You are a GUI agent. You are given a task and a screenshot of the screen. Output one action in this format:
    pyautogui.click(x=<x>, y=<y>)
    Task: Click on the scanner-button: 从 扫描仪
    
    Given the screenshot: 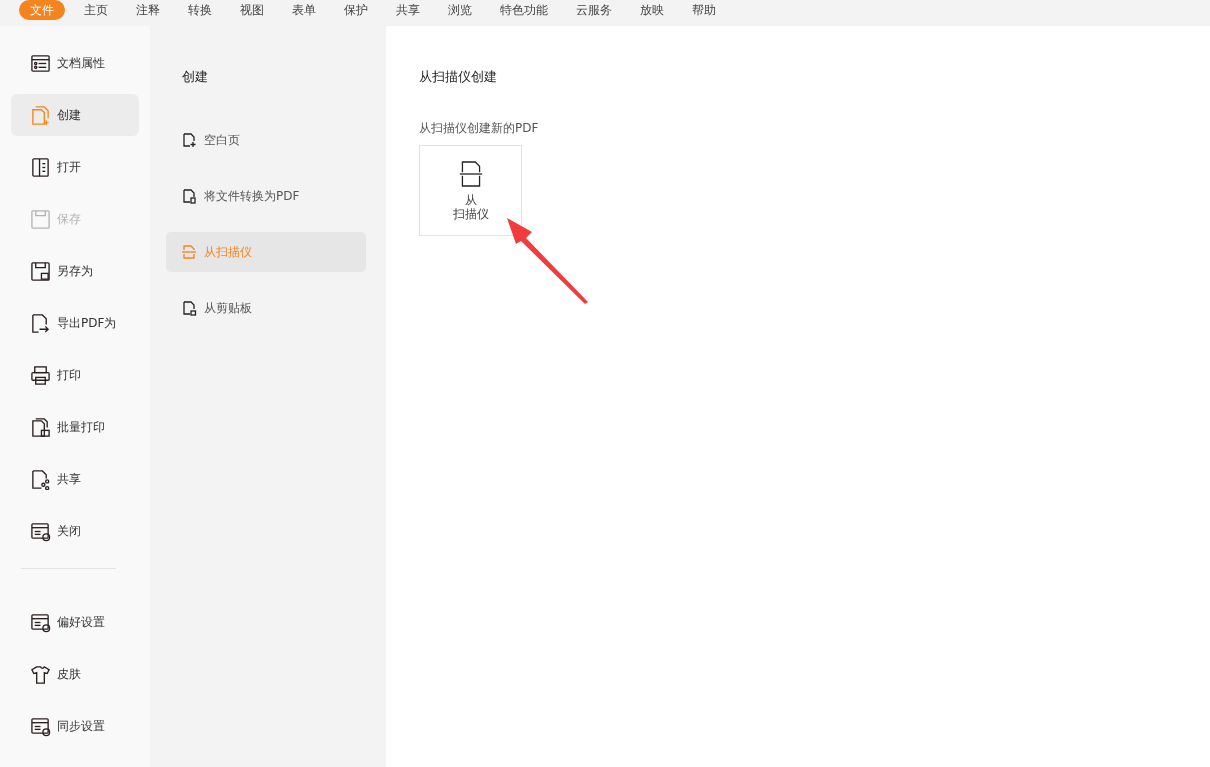 What is the action you would take?
    pyautogui.click(x=470, y=190)
    